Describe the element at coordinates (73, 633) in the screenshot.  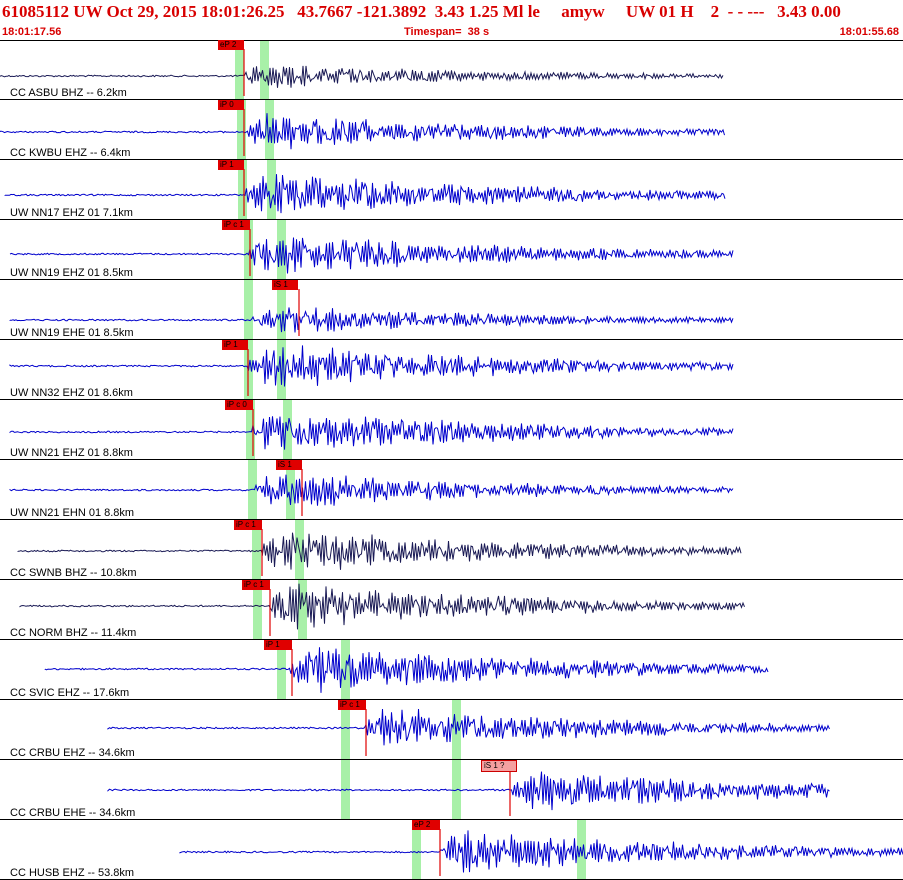
I see `trace-station-label: CC NORM BHZ -- 11.4km` at that location.